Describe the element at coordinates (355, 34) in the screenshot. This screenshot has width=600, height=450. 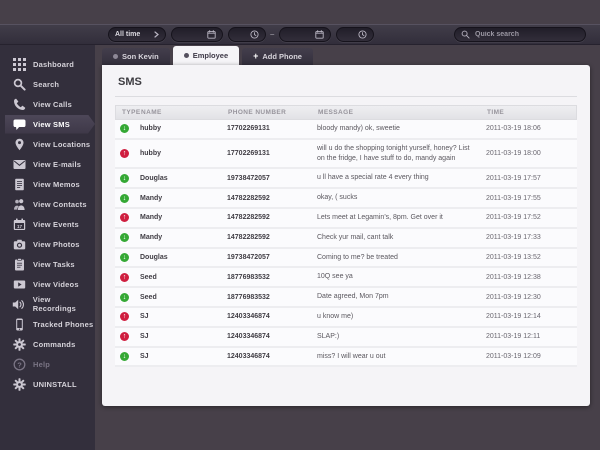
I see `end-time-input` at that location.